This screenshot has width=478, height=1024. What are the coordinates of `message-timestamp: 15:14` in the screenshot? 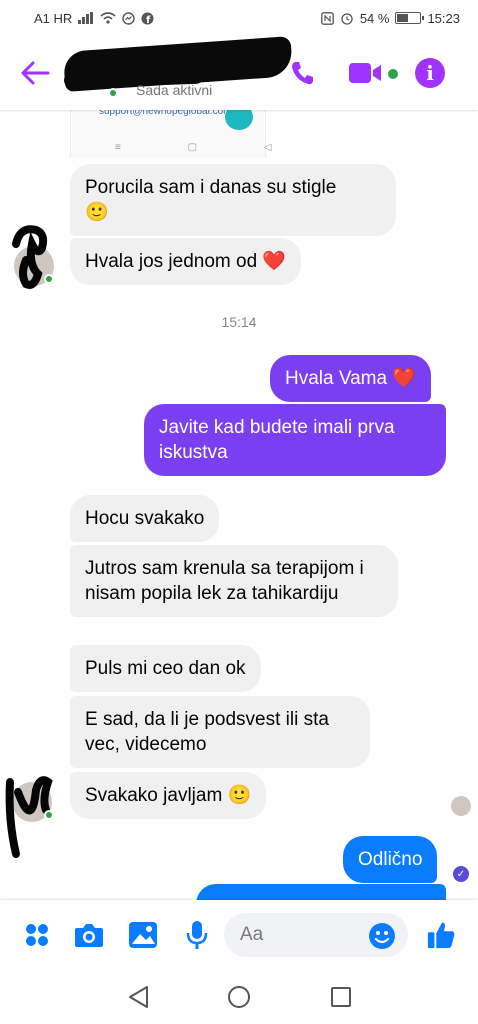 It's located at (239, 322).